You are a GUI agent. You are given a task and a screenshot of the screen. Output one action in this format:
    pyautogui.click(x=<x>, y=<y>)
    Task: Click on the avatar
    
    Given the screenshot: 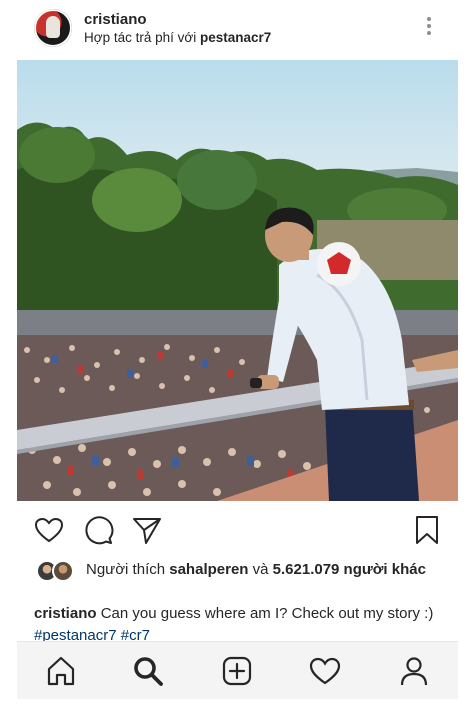 What is the action you would take?
    pyautogui.click(x=53, y=28)
    